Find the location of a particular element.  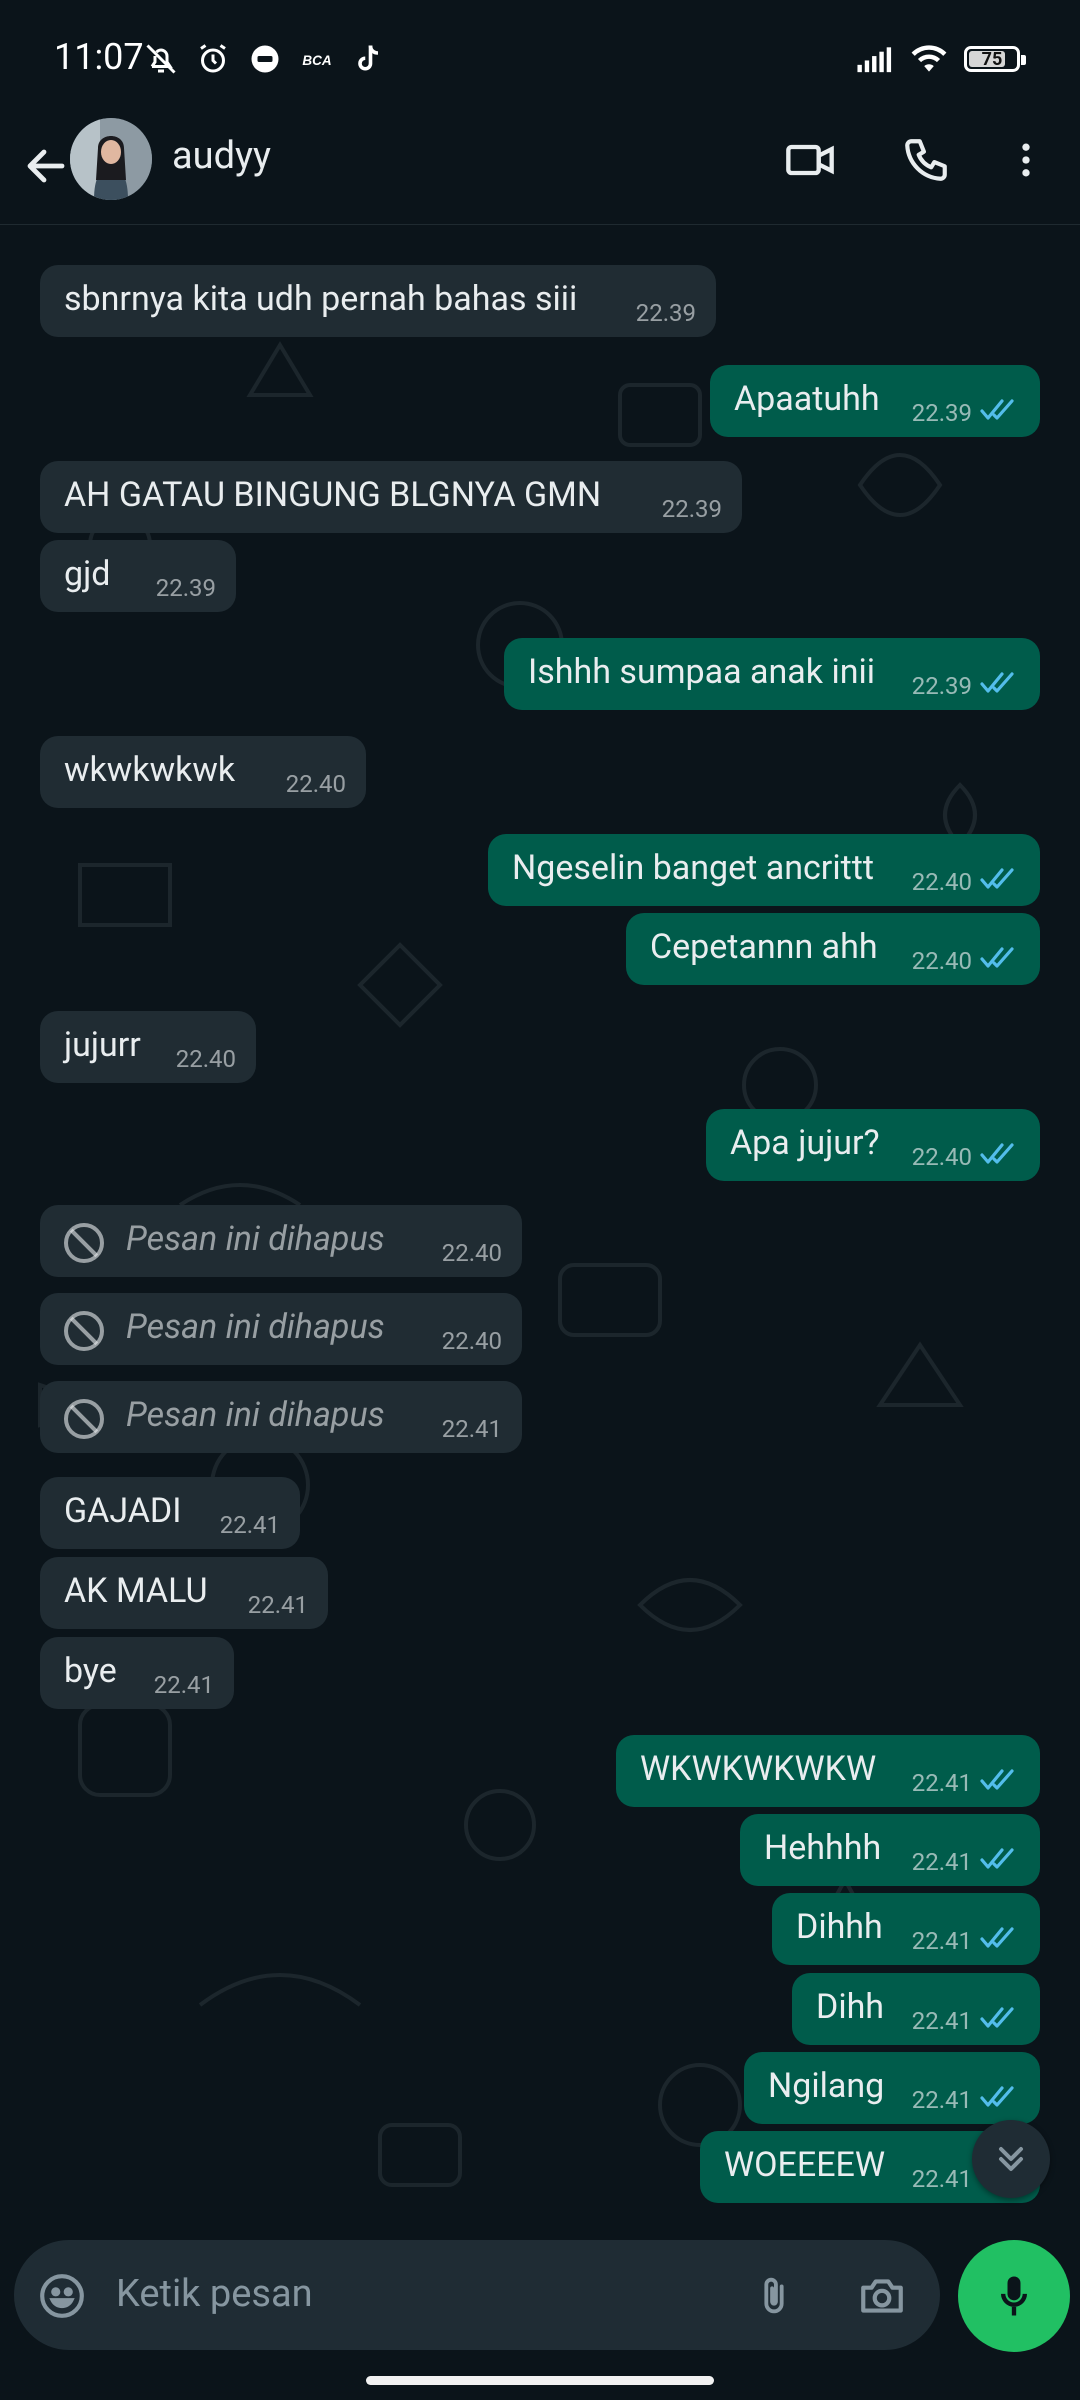

outgoing-message-bubble: Ngeselin banget ancrittt 22.40 is located at coordinates (764, 870).